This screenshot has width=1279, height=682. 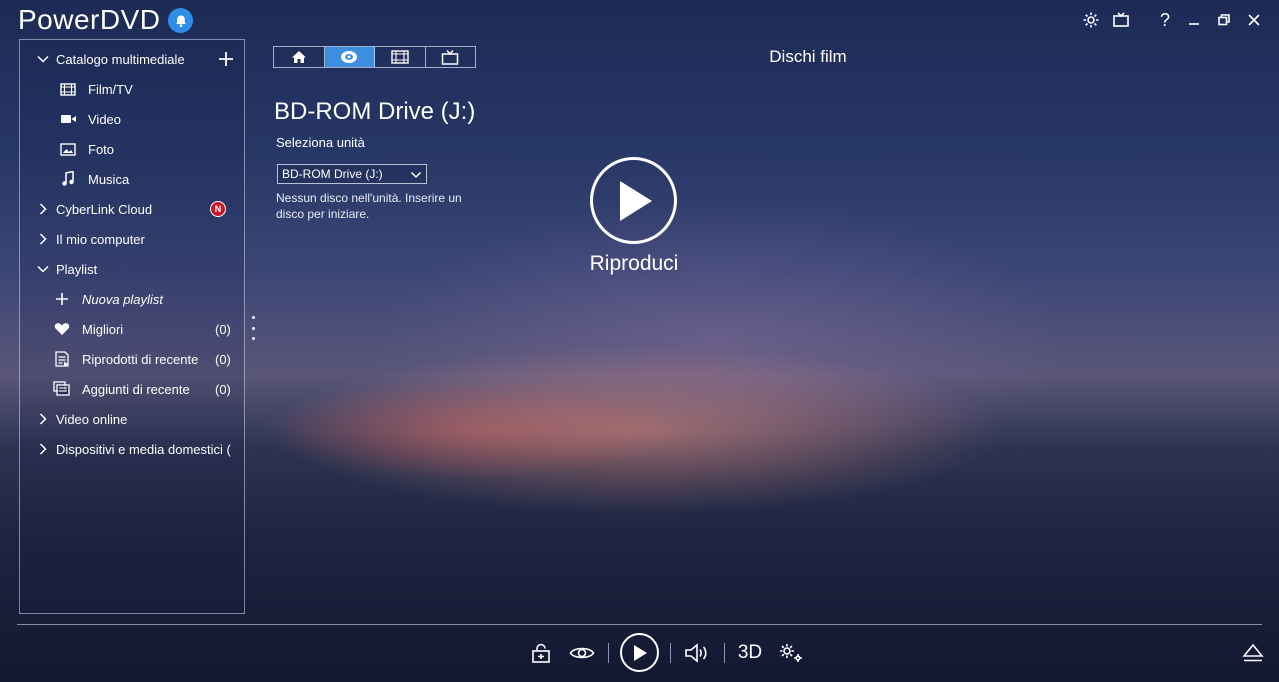 I want to click on video-camera-icon, so click(x=68, y=119).